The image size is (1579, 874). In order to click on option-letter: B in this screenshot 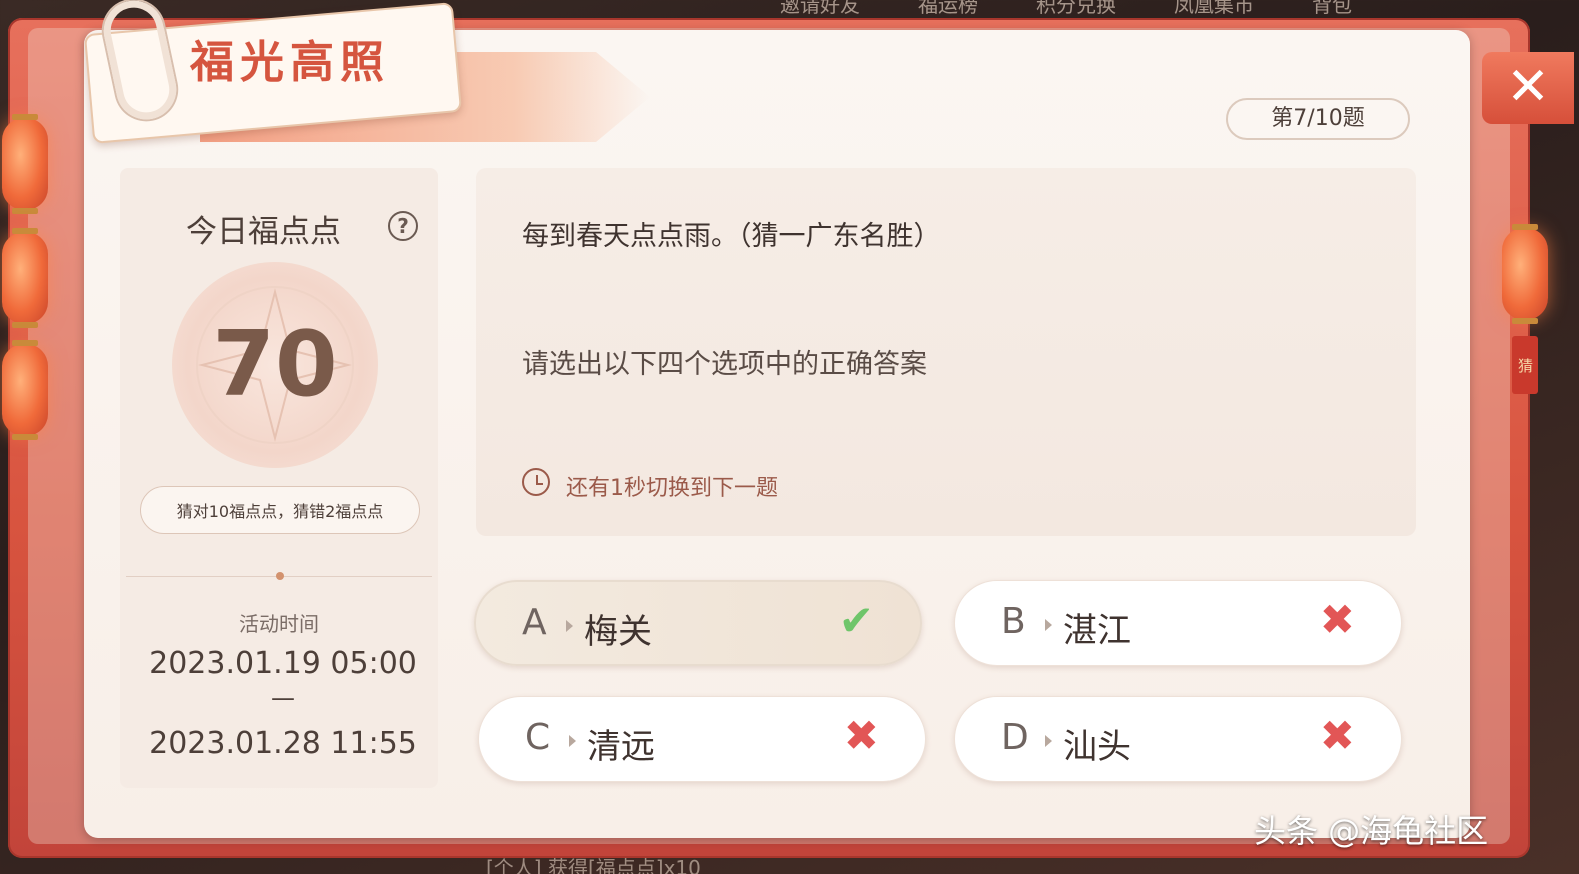, I will do `click(1013, 621)`.